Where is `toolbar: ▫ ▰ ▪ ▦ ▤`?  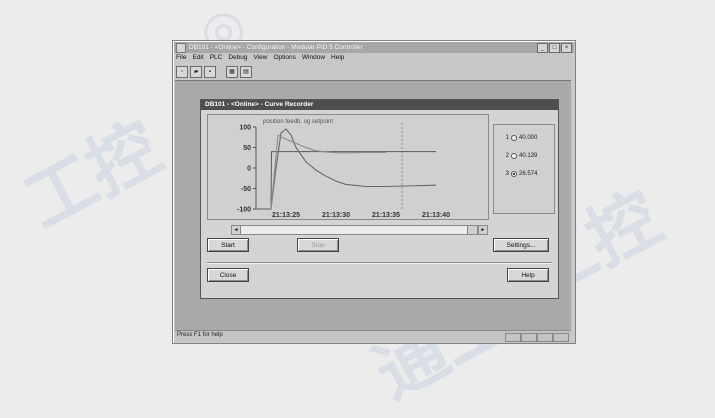
toolbar: ▫ ▰ ▪ ▦ ▤ is located at coordinates (214, 72).